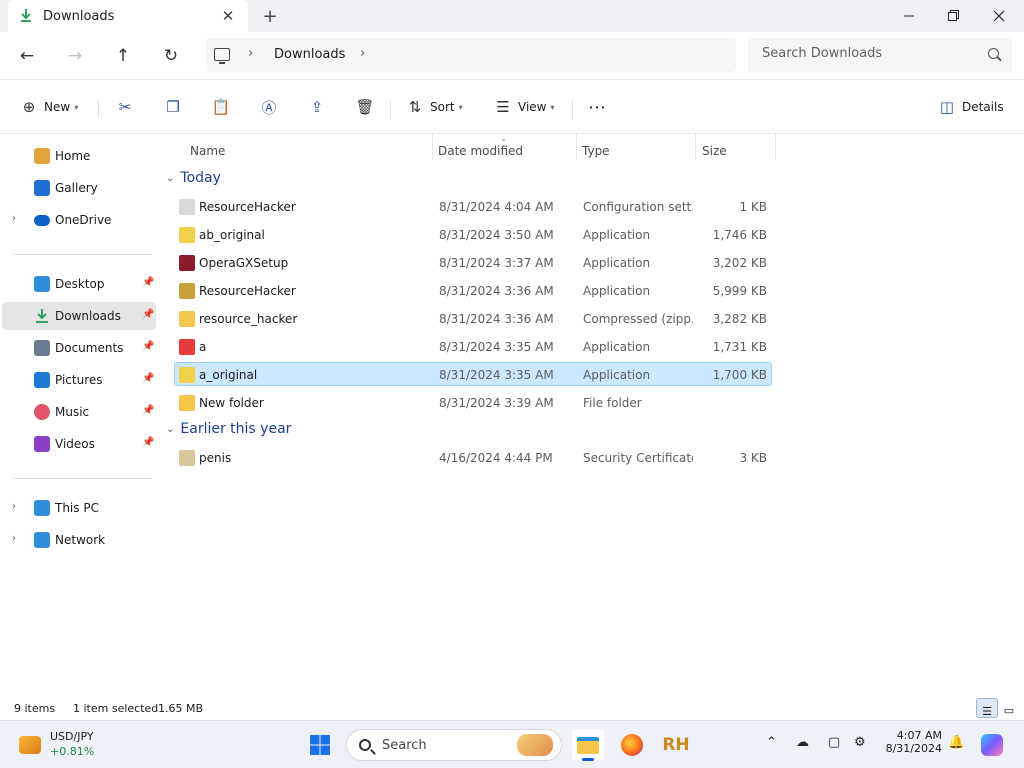 The image size is (1024, 768). I want to click on column-header-type: Type, so click(596, 151).